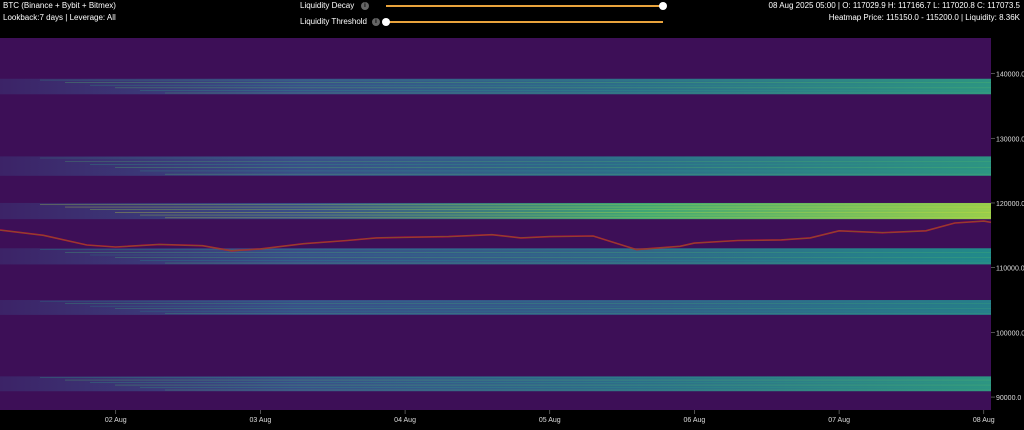 The width and height of the screenshot is (1024, 430). Describe the element at coordinates (984, 420) in the screenshot. I see `x-tick-label: 08 Aug` at that location.